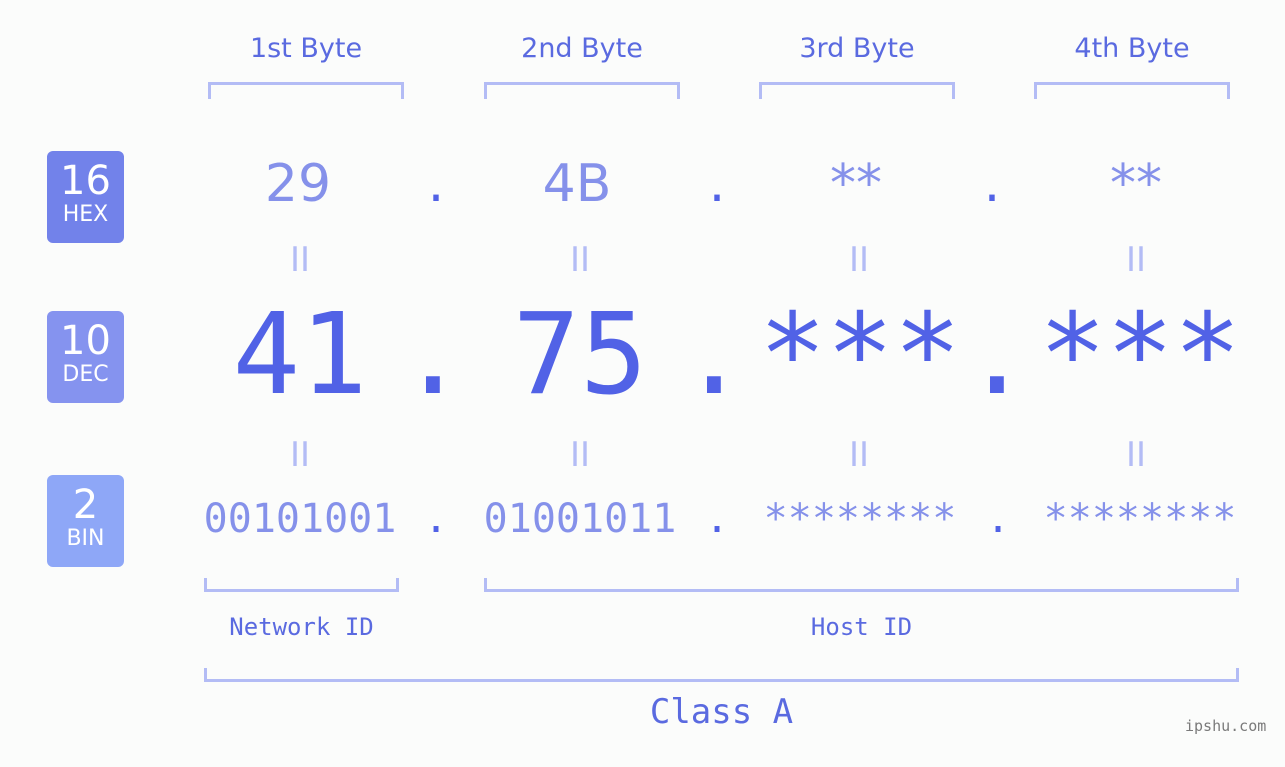  What do you see at coordinates (1226, 726) in the screenshot?
I see `watermark: ipshu.com` at bounding box center [1226, 726].